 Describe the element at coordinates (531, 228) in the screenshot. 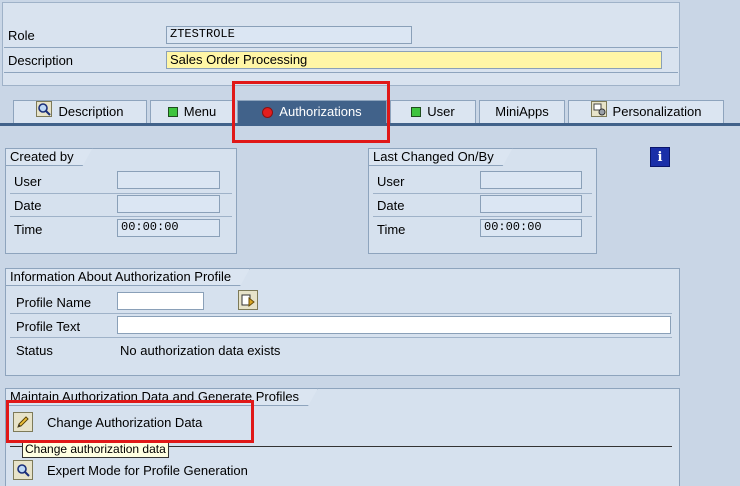

I see `changed-time-field: 00:00:00` at that location.